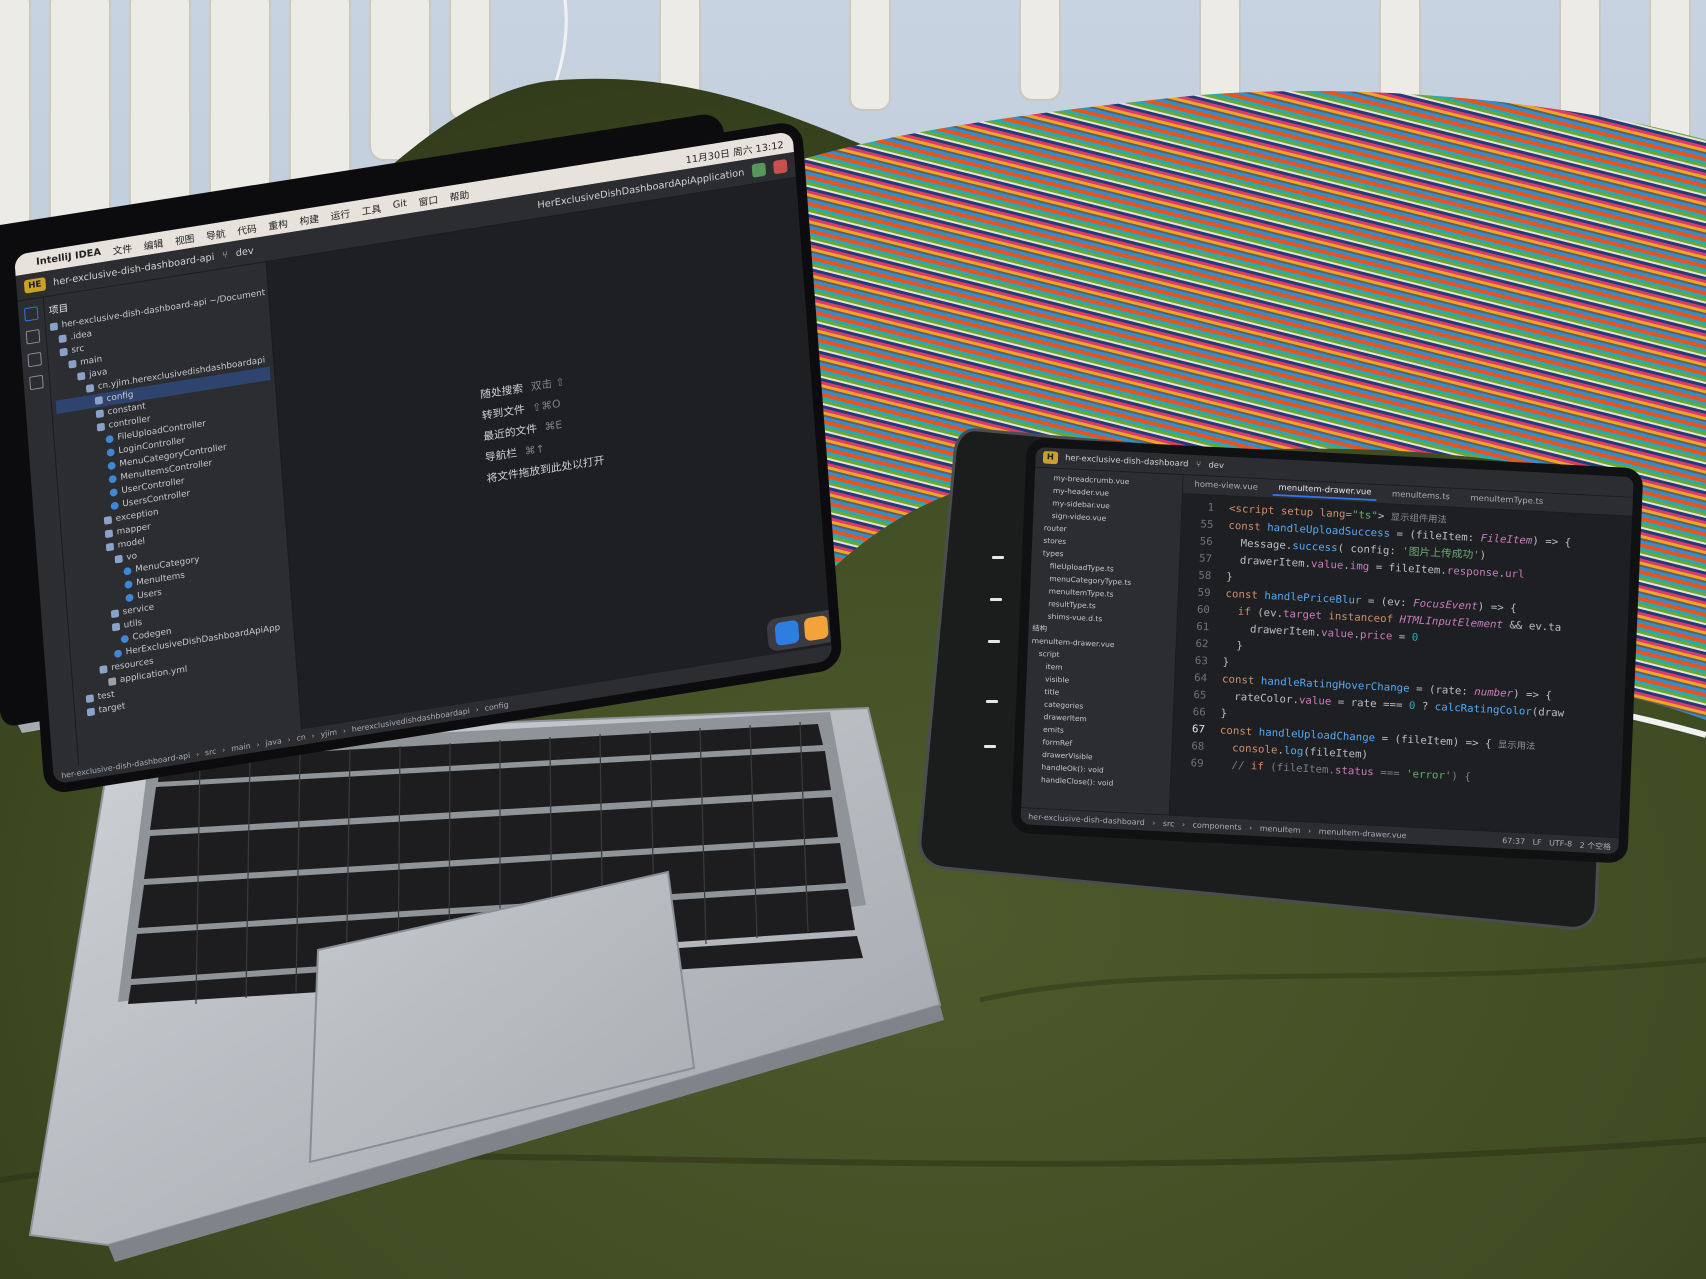  Describe the element at coordinates (1205, 558) in the screenshot. I see `line-number: 57` at that location.